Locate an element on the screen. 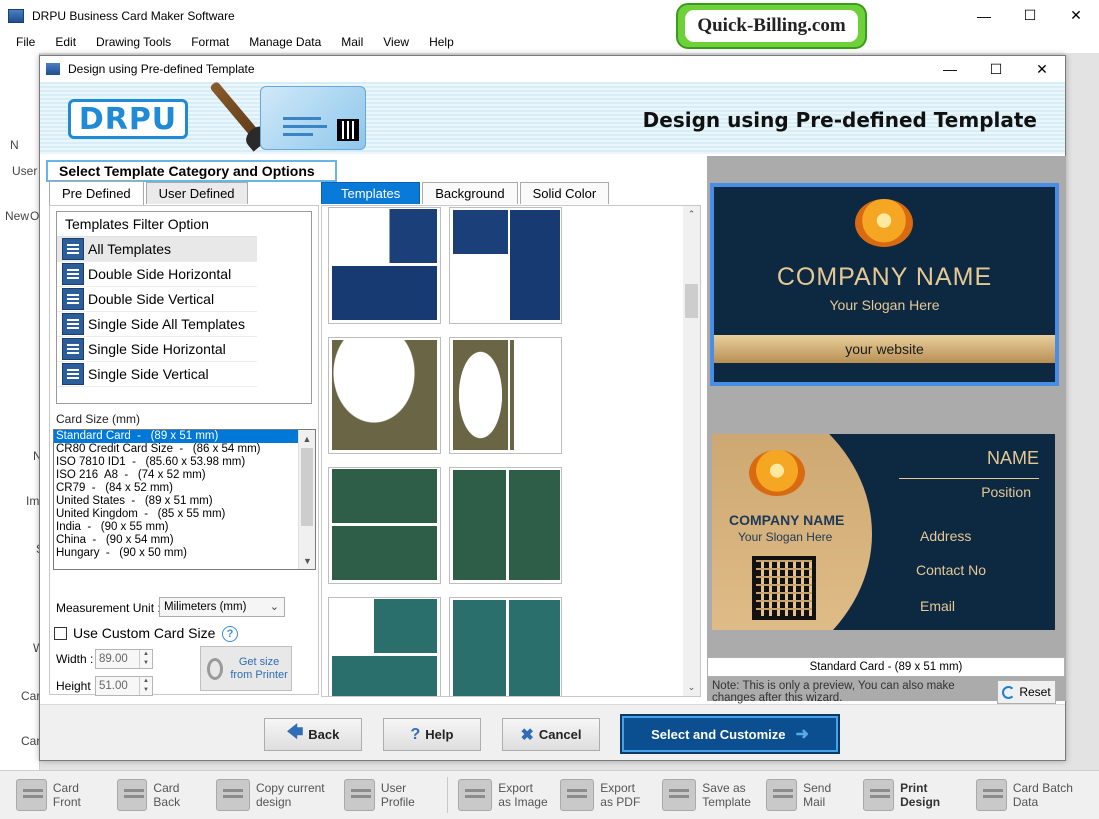 Image resolution: width=1099 pixels, height=819 pixels. card-size-scrollbar: ▲ ▼ is located at coordinates (306, 499).